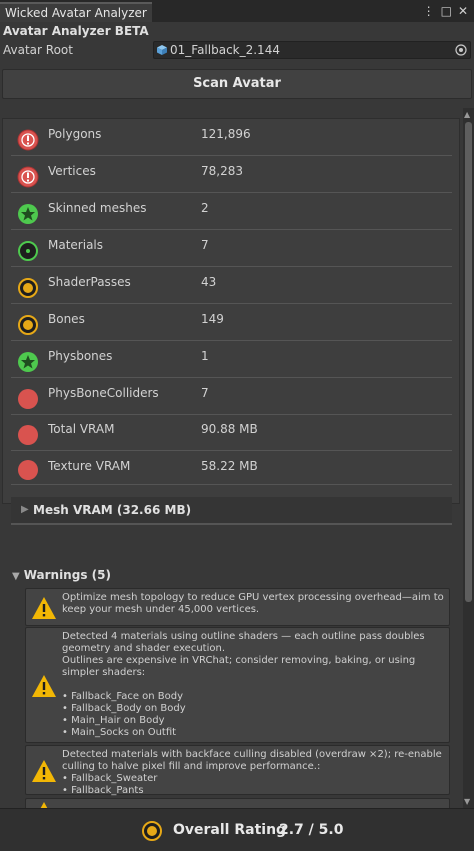  What do you see at coordinates (231, 396) in the screenshot?
I see `stat-row: PhysBoneColliders 7` at bounding box center [231, 396].